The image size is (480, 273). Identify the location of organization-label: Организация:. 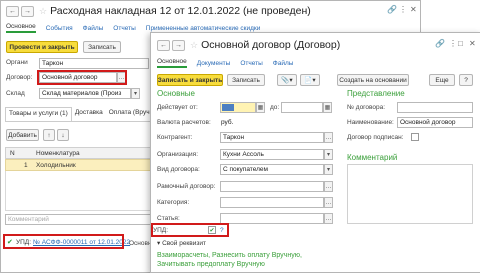
(178, 154).